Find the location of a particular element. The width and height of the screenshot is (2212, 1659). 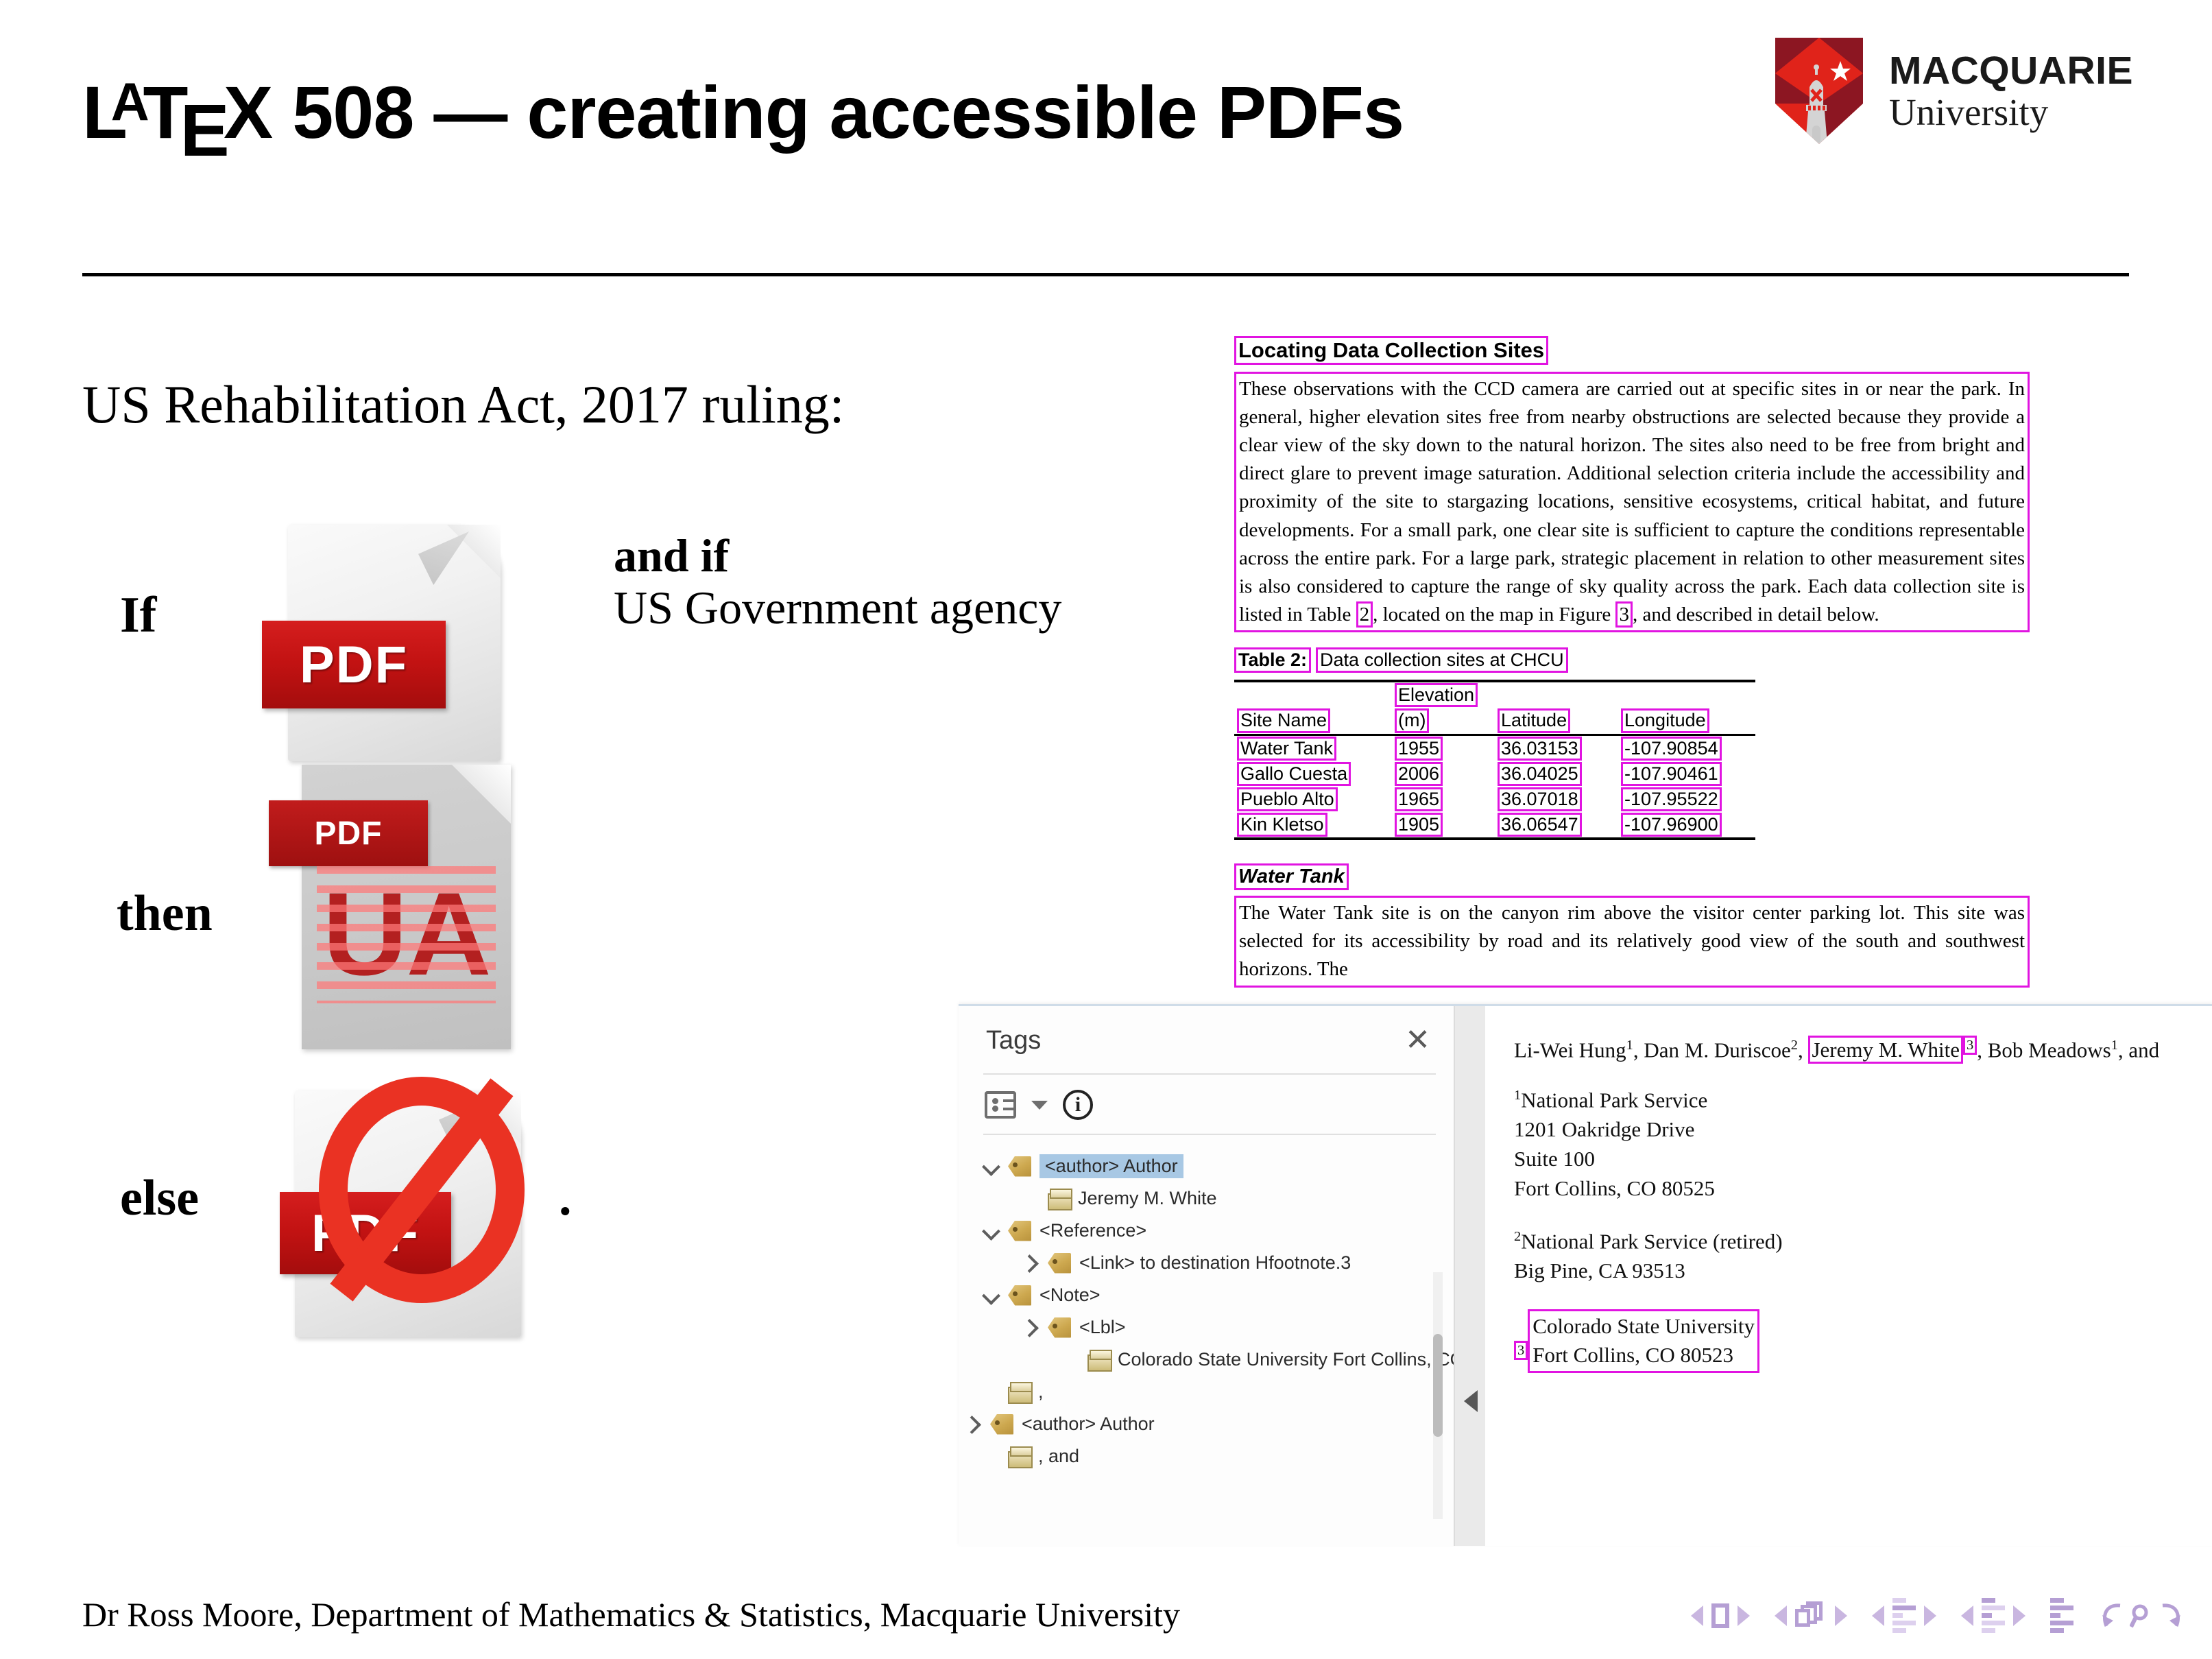

cell-elev: 1955 is located at coordinates (1419, 748).